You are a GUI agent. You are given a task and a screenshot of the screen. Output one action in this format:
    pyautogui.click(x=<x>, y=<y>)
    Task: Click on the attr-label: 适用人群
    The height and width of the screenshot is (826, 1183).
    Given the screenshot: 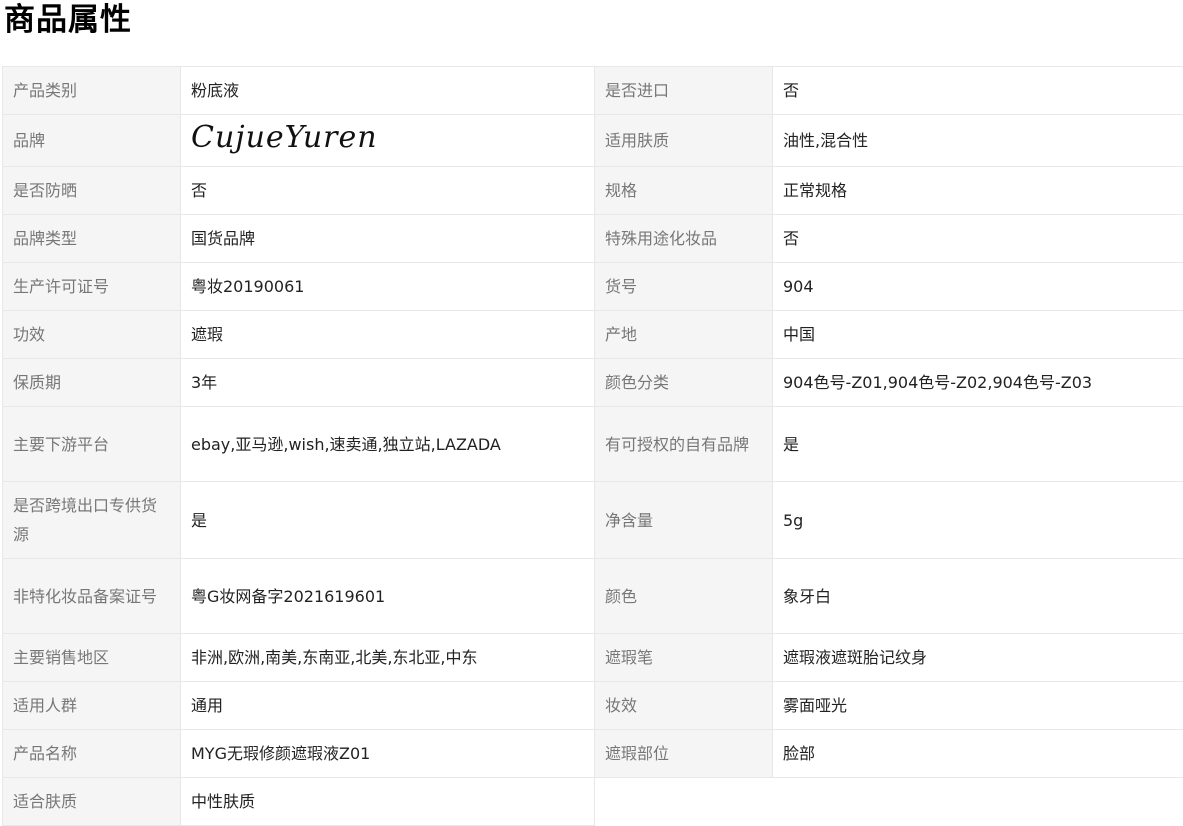 What is the action you would take?
    pyautogui.click(x=92, y=706)
    